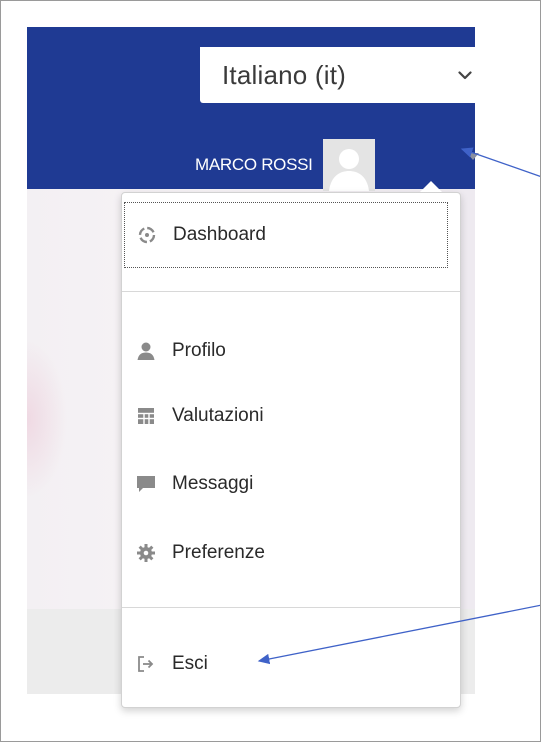 The width and height of the screenshot is (541, 742). What do you see at coordinates (465, 75) in the screenshot?
I see `chevron-down-icon` at bounding box center [465, 75].